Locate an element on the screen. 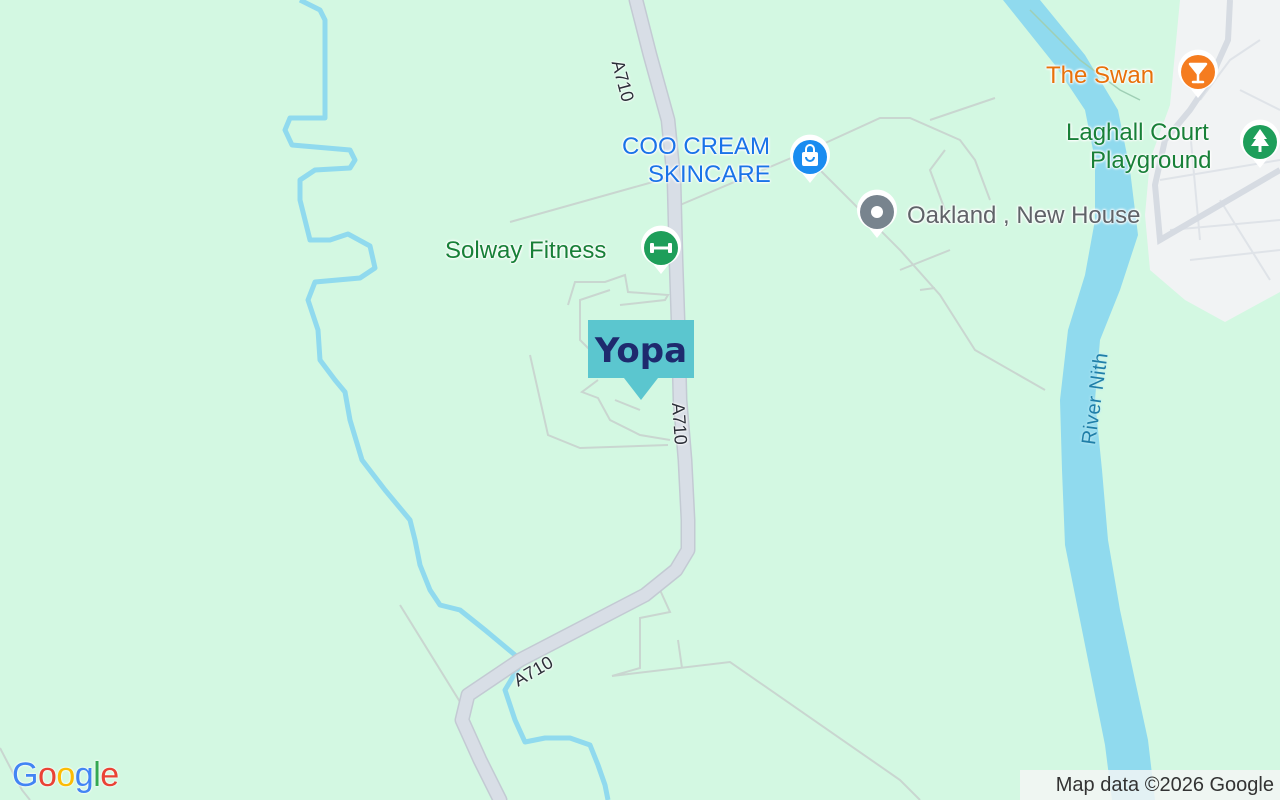 The image size is (1280, 800). poi-label-coo-cream-line2: SKINCARE is located at coordinates (709, 175).